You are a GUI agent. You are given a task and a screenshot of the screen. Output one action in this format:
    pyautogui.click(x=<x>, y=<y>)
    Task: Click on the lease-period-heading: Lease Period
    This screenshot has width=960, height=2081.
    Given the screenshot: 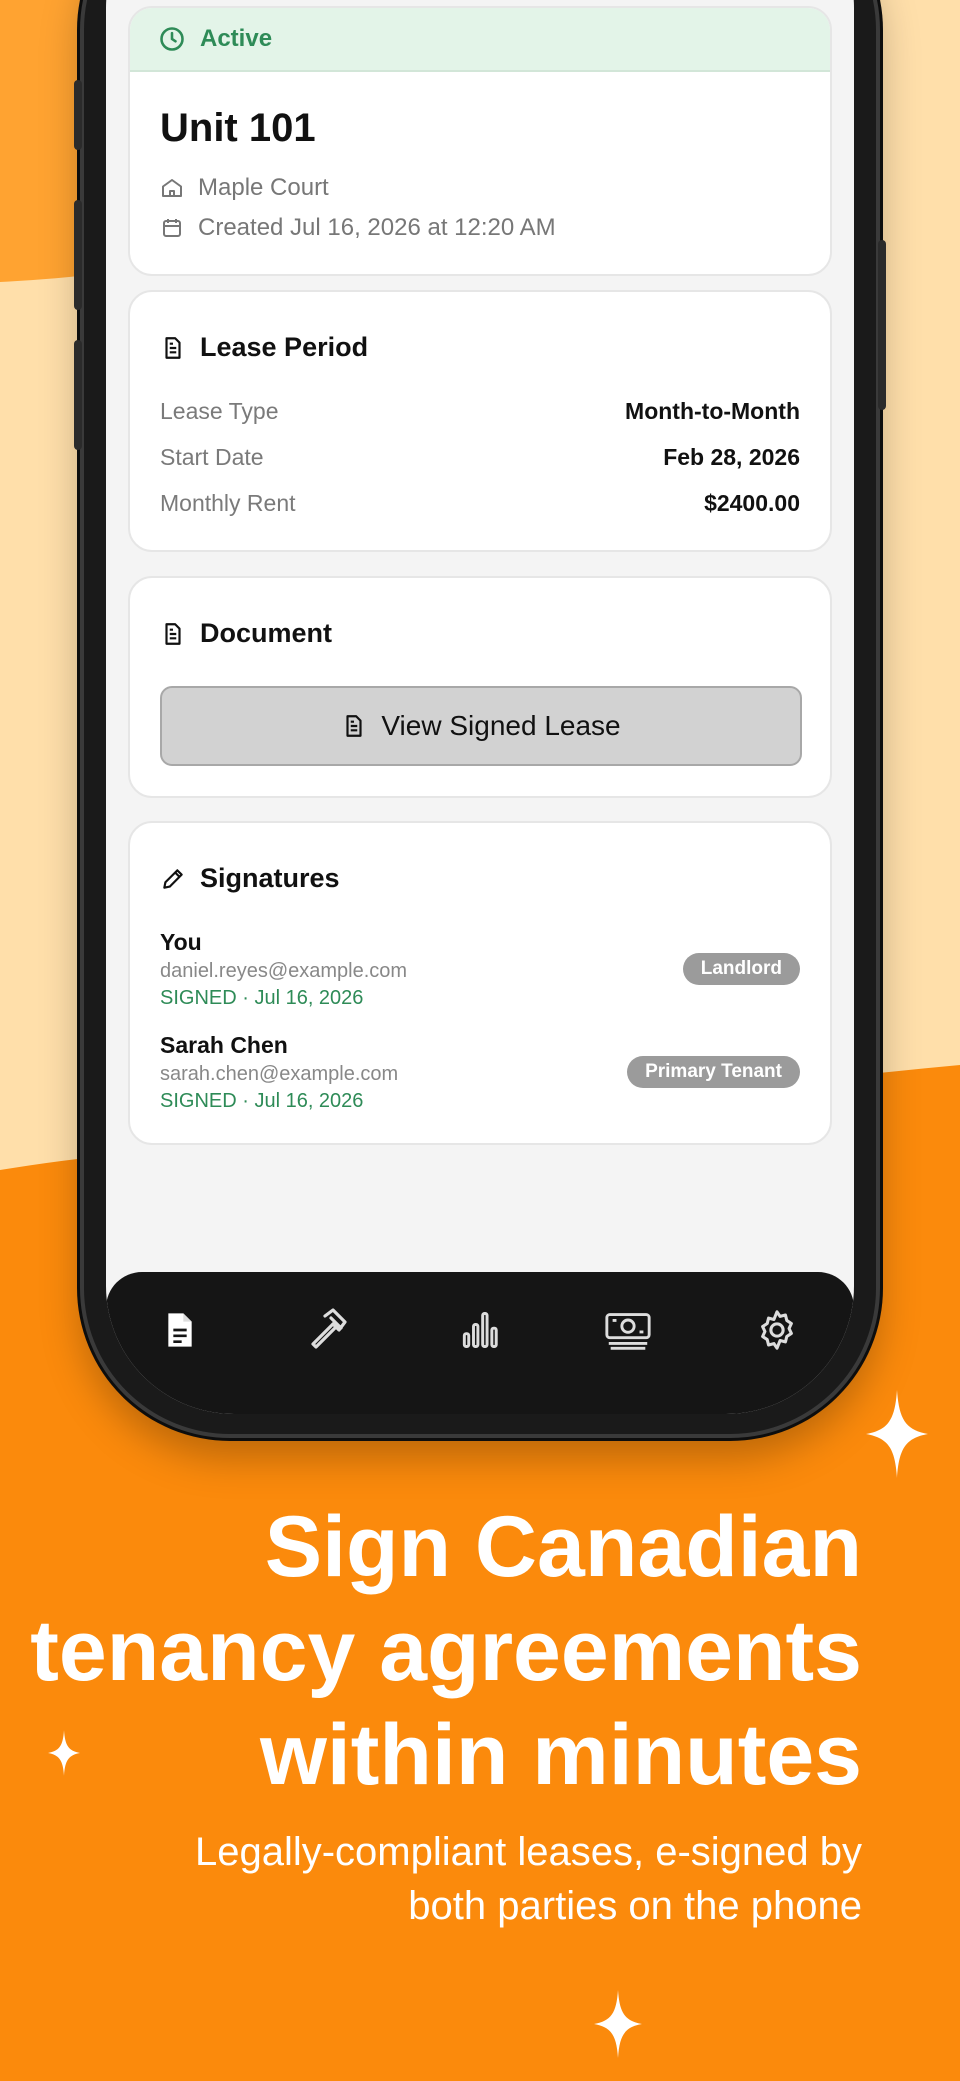 What is the action you would take?
    pyautogui.click(x=264, y=347)
    